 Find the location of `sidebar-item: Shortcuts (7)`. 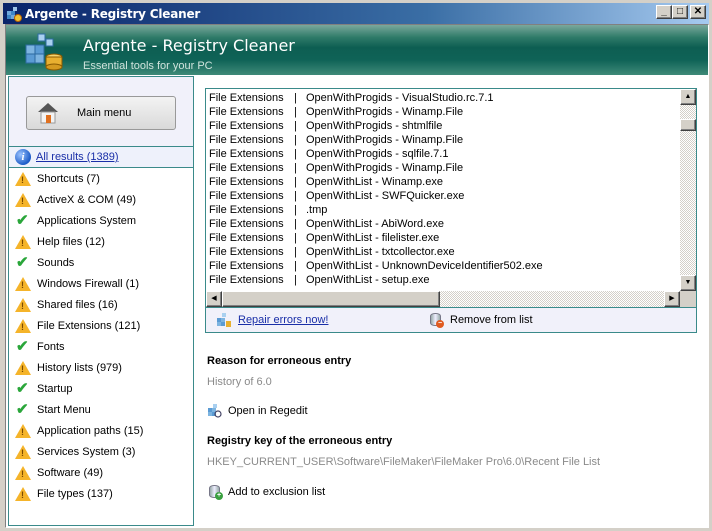

sidebar-item: Shortcuts (7) is located at coordinates (101, 178).